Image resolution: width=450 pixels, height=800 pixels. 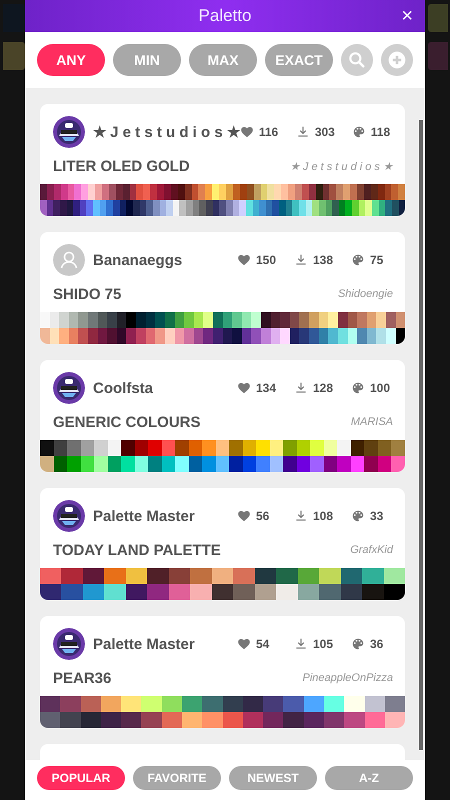 I want to click on palette-card: Palette Master 56 108 33 TODAY LAND PALETTE GrafxKid, so click(x=222, y=544).